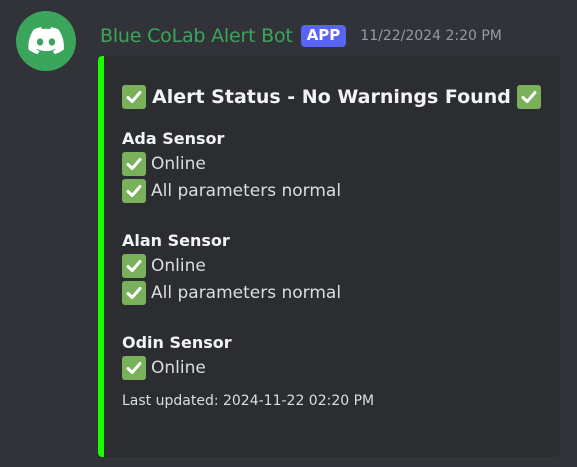 Image resolution: width=577 pixels, height=467 pixels. I want to click on sensor-field-ada: Ada Sensor Online All parameters normal, so click(335, 166).